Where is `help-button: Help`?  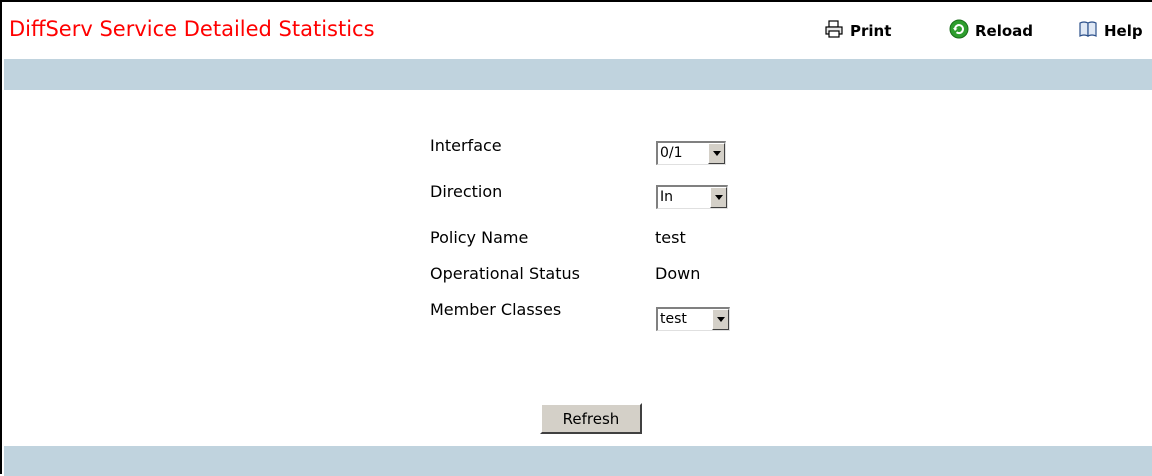 help-button: Help is located at coordinates (1110, 31).